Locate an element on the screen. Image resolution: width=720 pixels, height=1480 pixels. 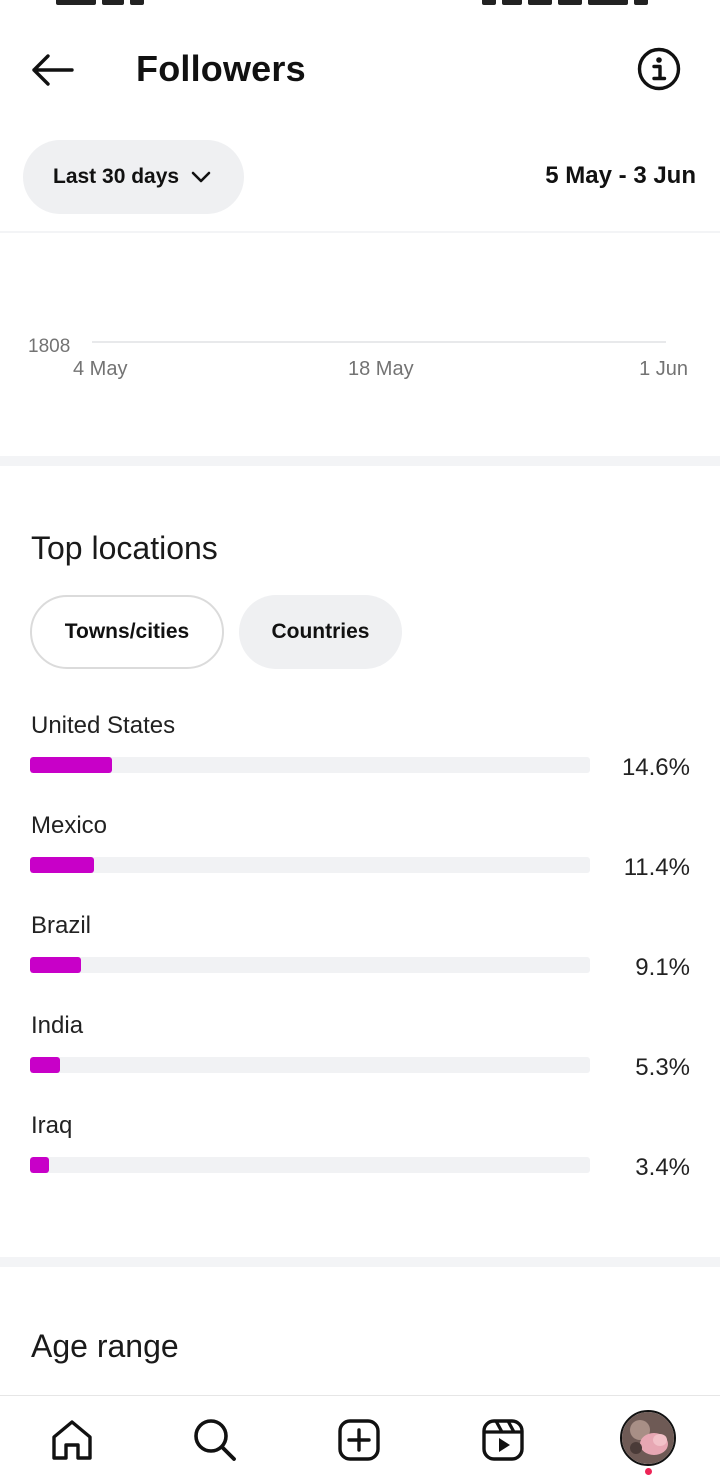
location-row: India 5.3% is located at coordinates (360, 1062).